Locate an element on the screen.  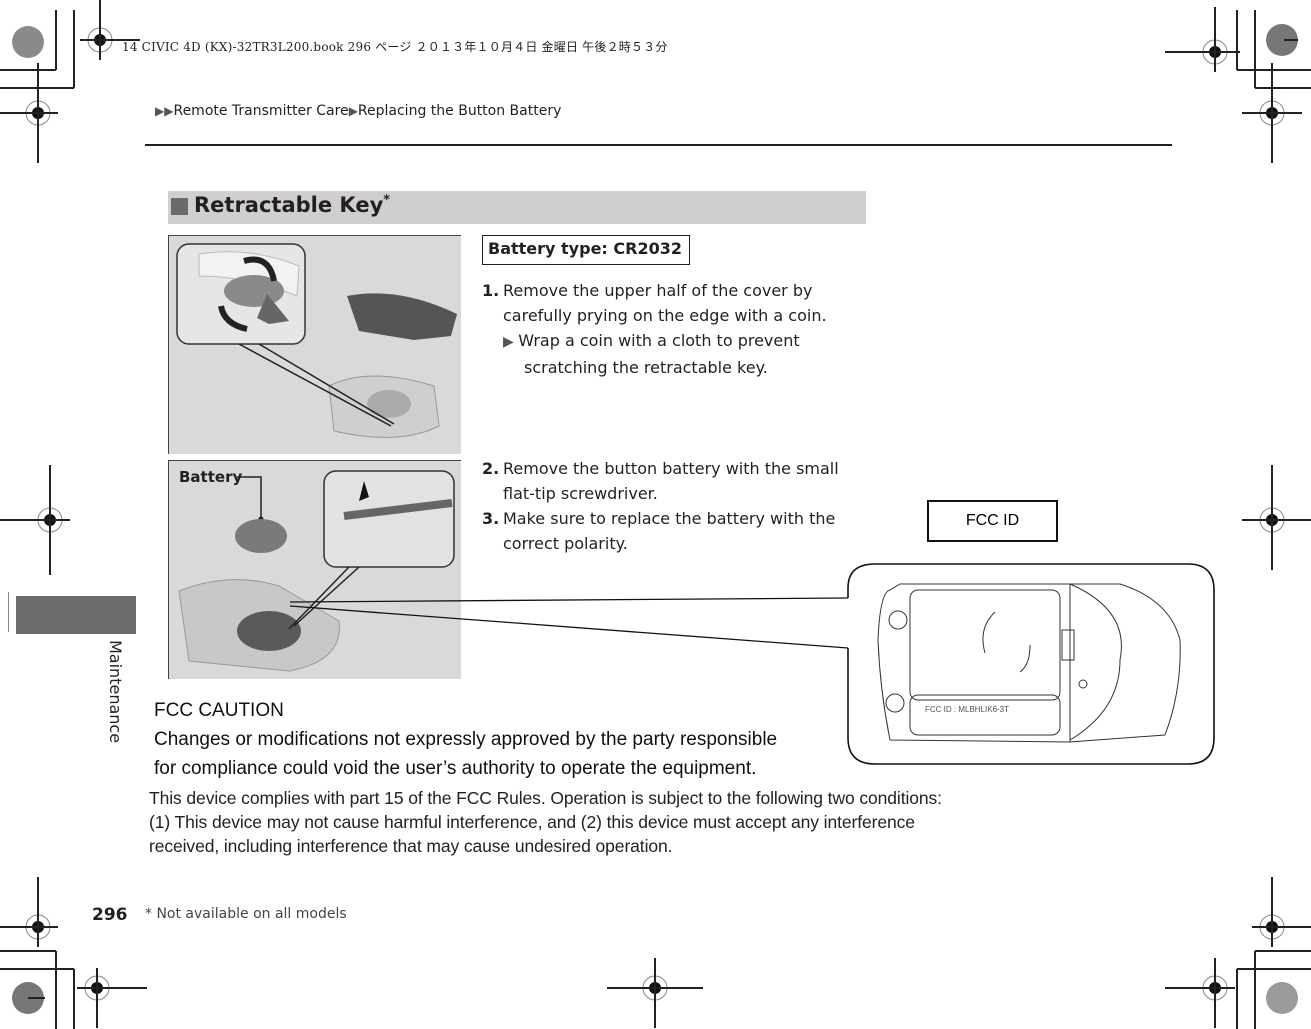
fcc-caution-title: FCC CAUTION is located at coordinates (219, 710).